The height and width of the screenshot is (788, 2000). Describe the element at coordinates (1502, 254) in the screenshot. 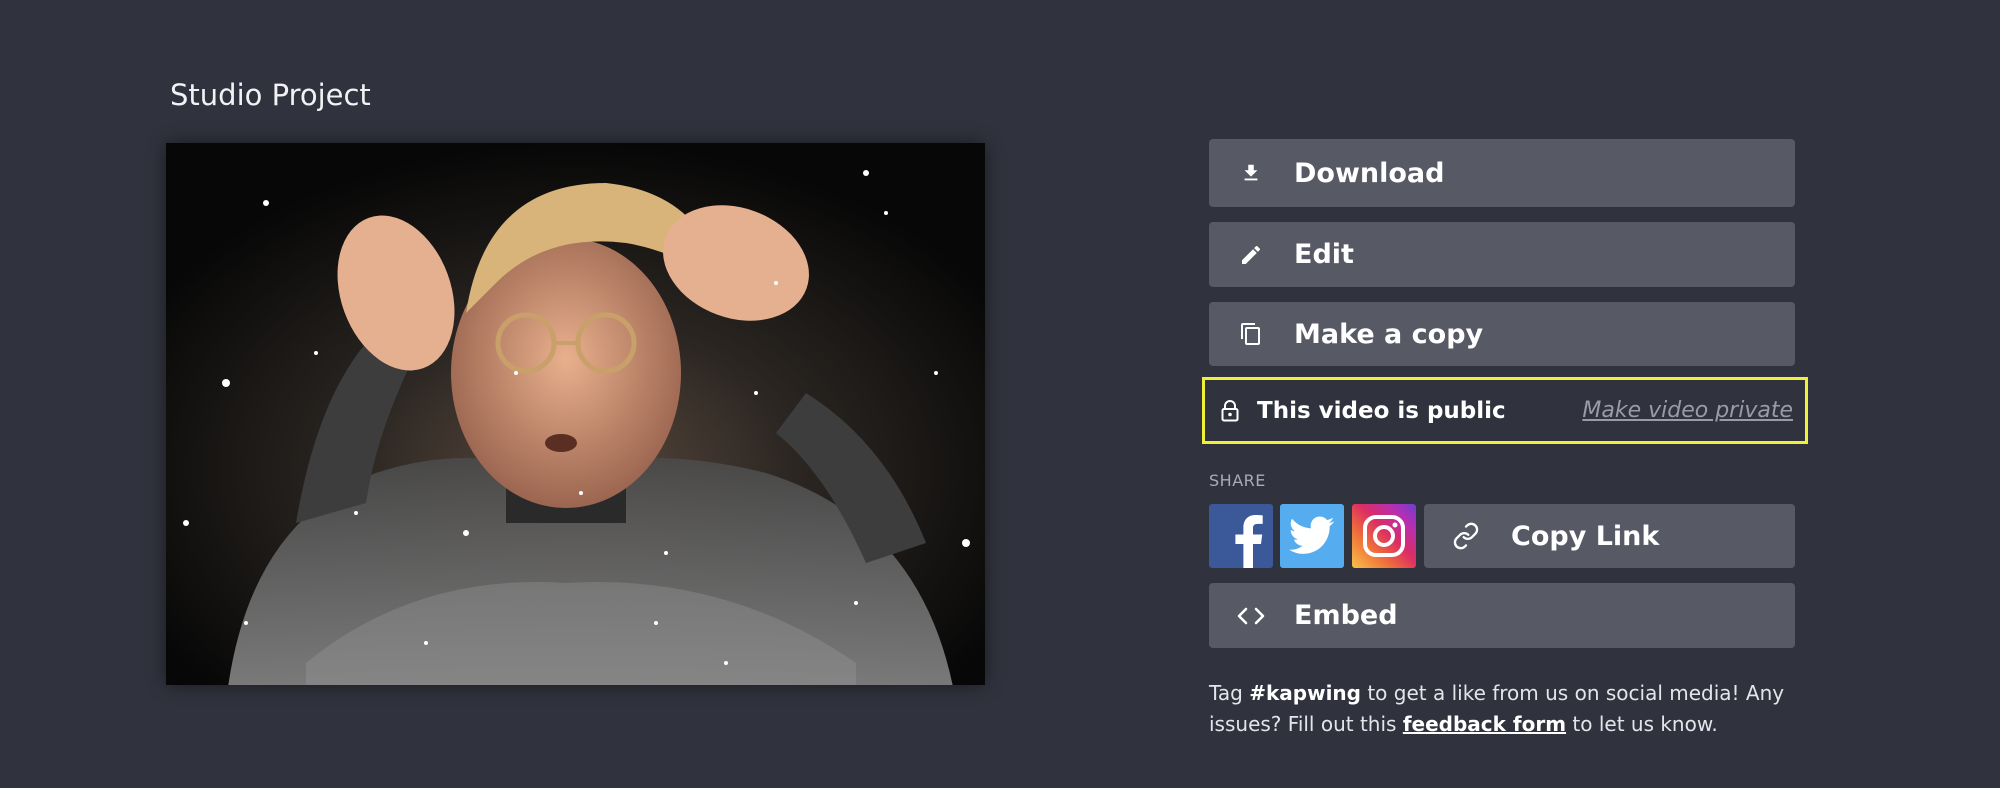

I see `edit-button: Edit` at that location.